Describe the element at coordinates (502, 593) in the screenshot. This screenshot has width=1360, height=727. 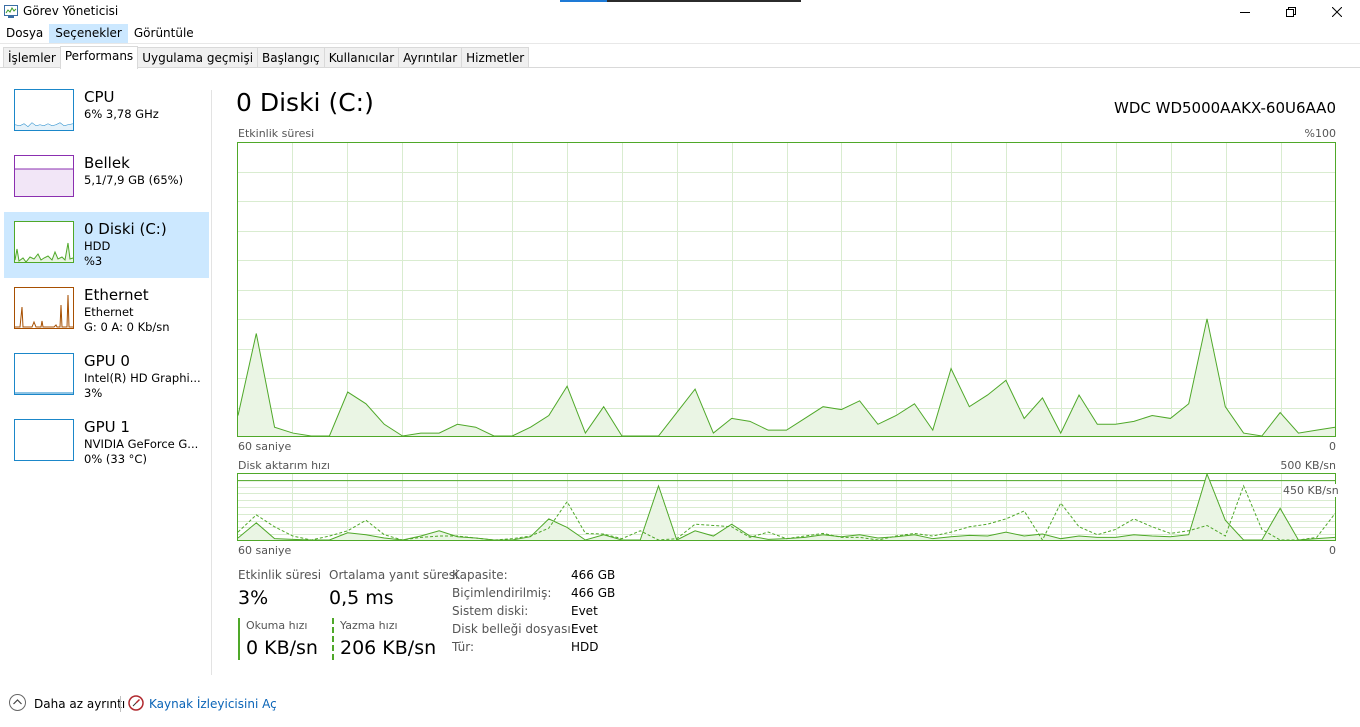
I see `formatted-label: Biçimlendirilmiş:` at that location.